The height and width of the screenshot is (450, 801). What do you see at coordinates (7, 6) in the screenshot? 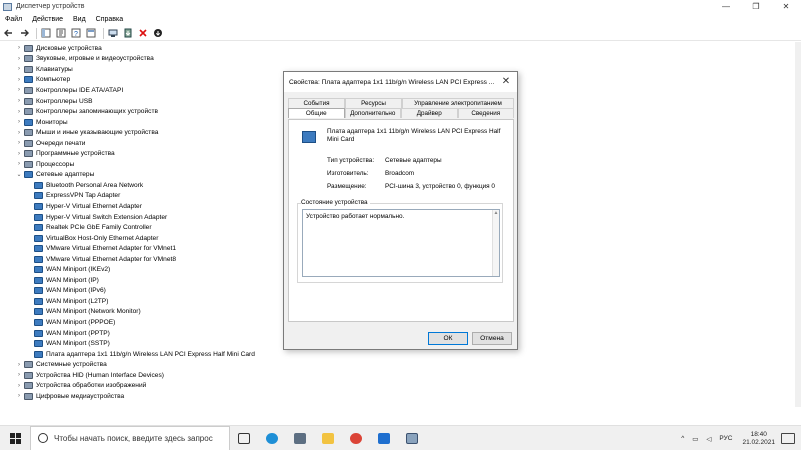
I see `device-manager-app-icon` at bounding box center [7, 6].